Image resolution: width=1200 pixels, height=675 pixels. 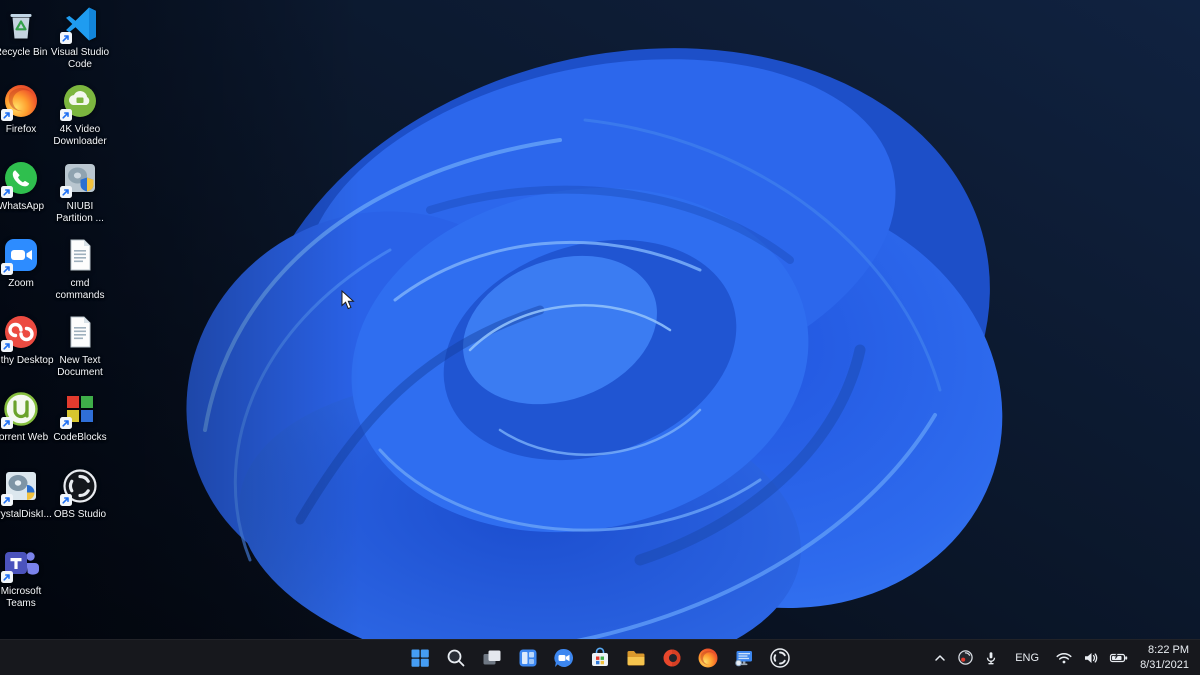 I want to click on desktop-icon-label: Firefox, so click(x=21, y=129).